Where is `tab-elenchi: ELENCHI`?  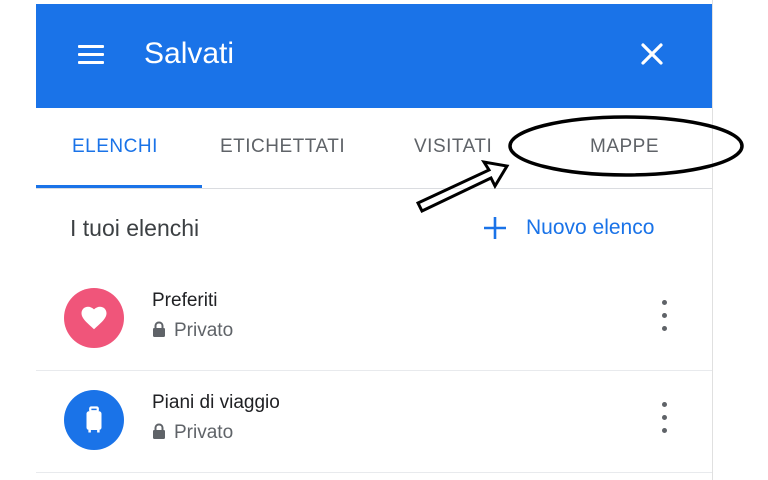 tab-elenchi: ELENCHI is located at coordinates (115, 147).